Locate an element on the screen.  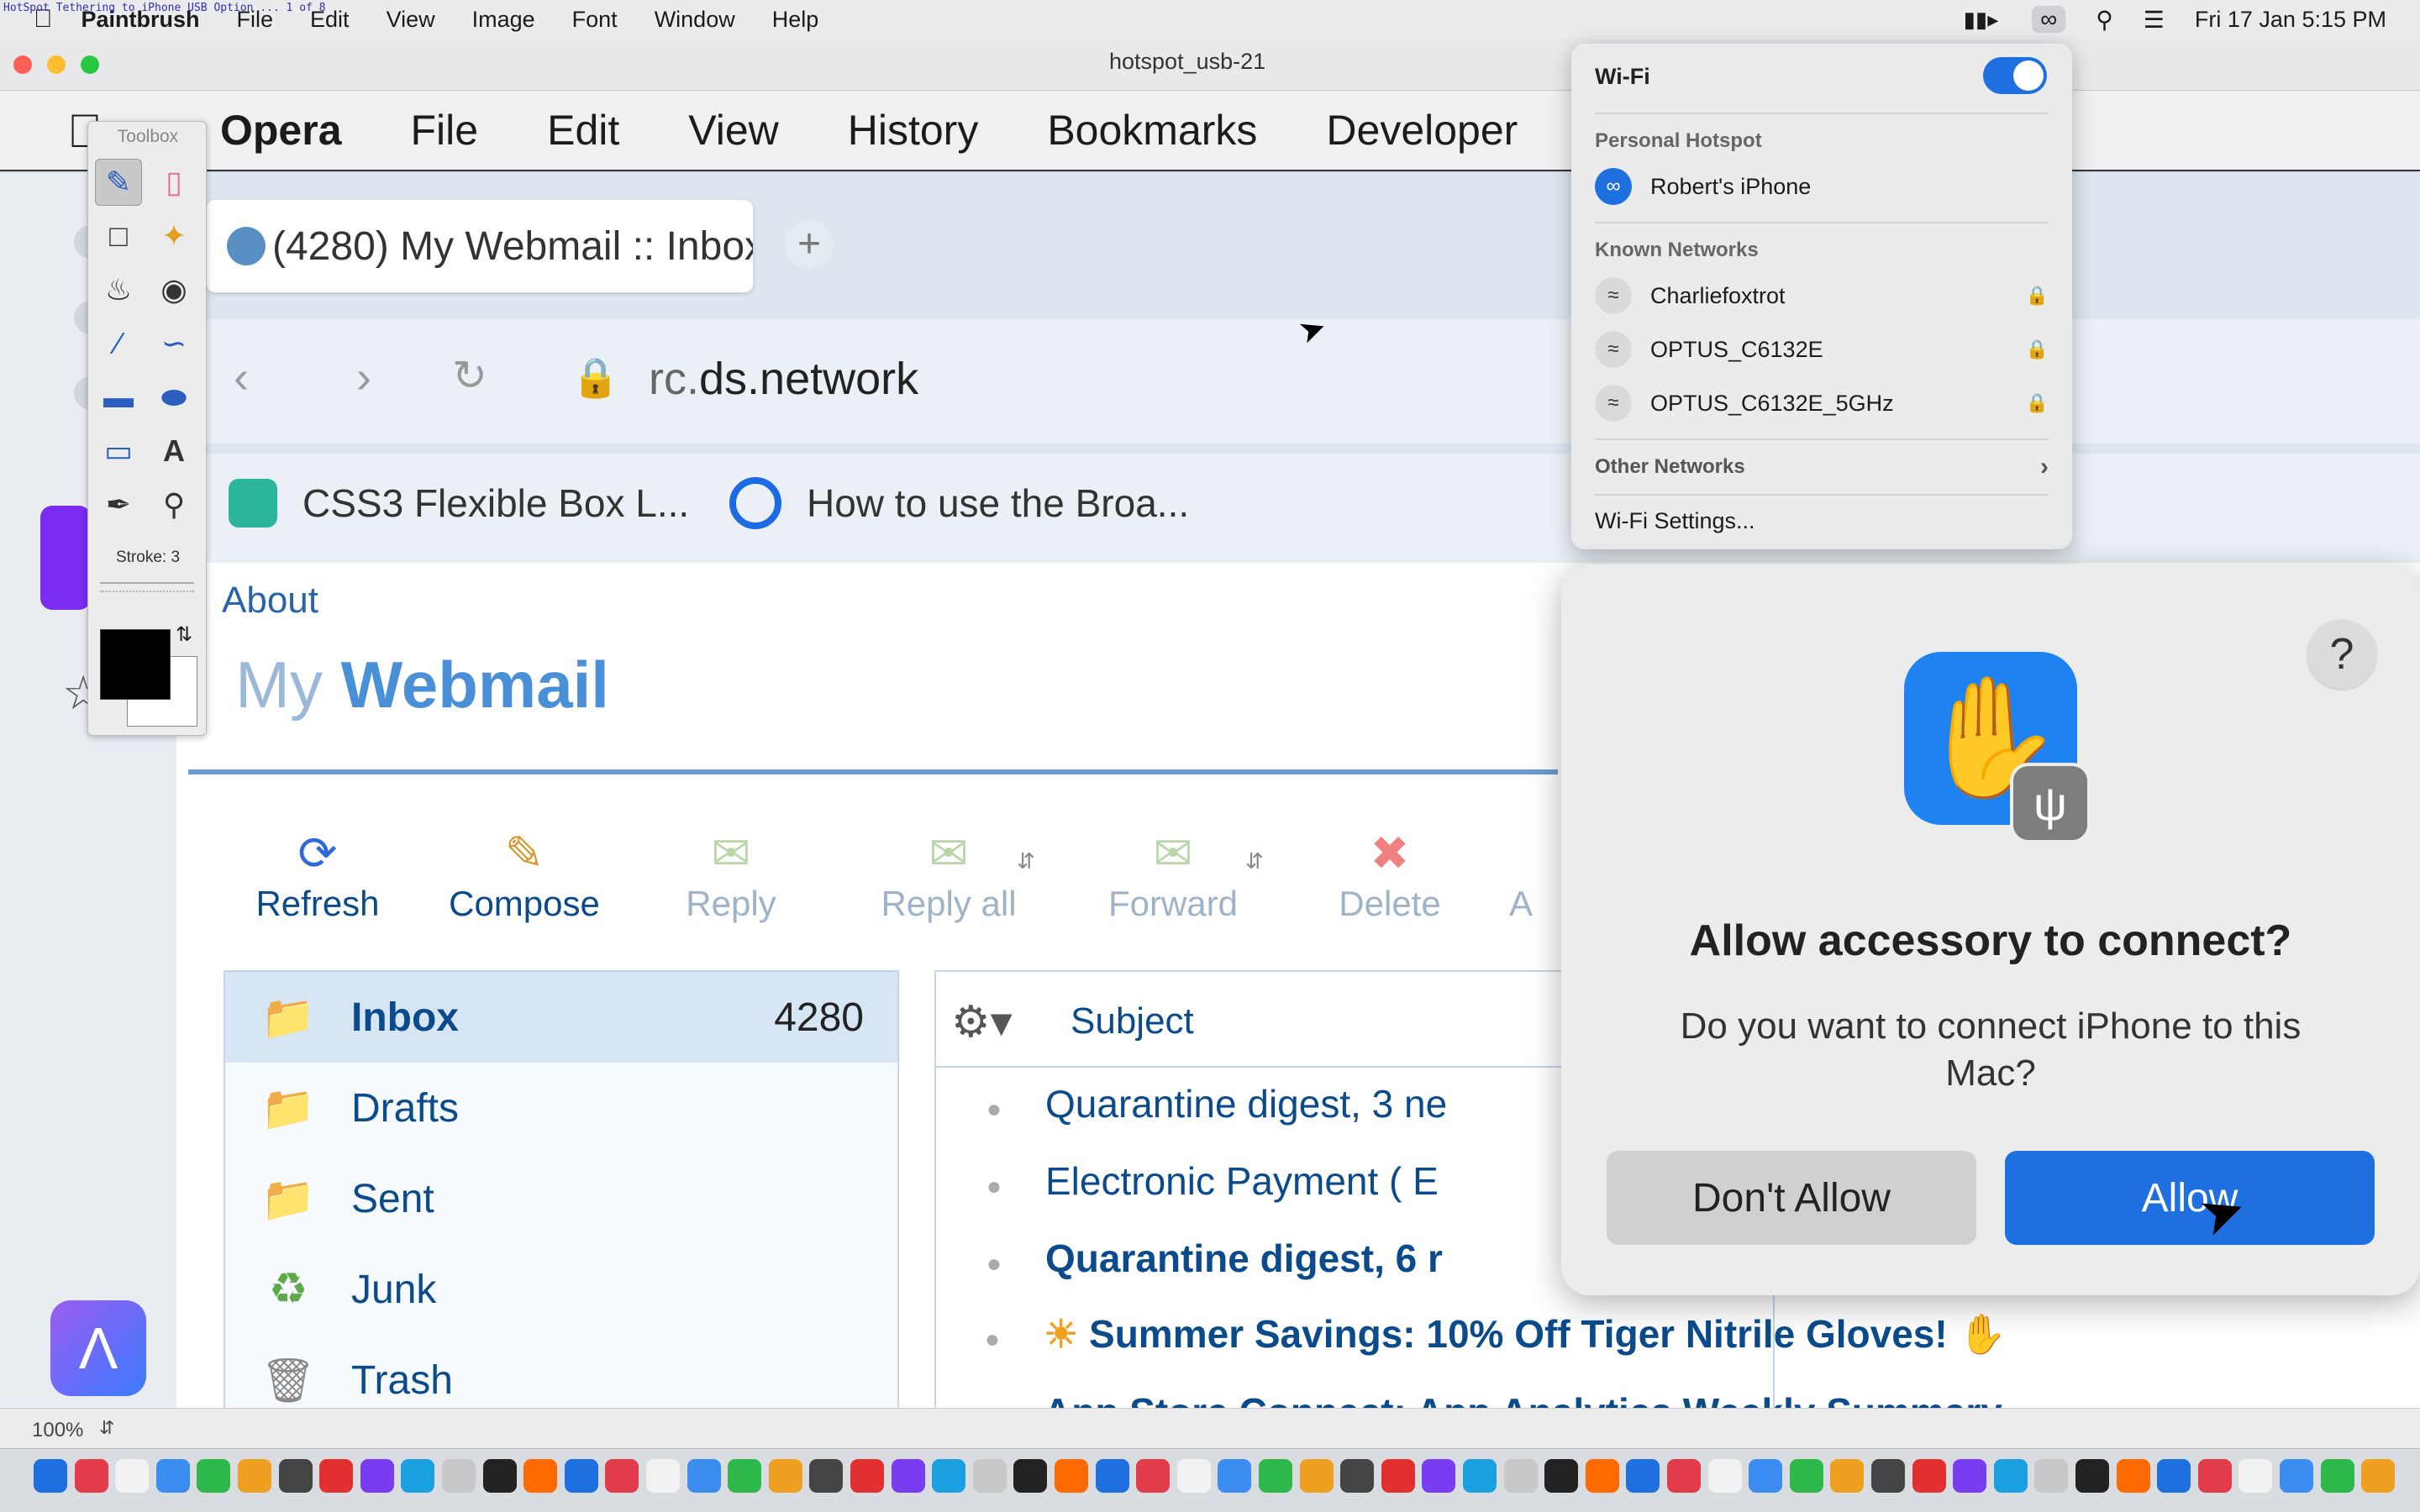
menu-view: View is located at coordinates (411, 20).